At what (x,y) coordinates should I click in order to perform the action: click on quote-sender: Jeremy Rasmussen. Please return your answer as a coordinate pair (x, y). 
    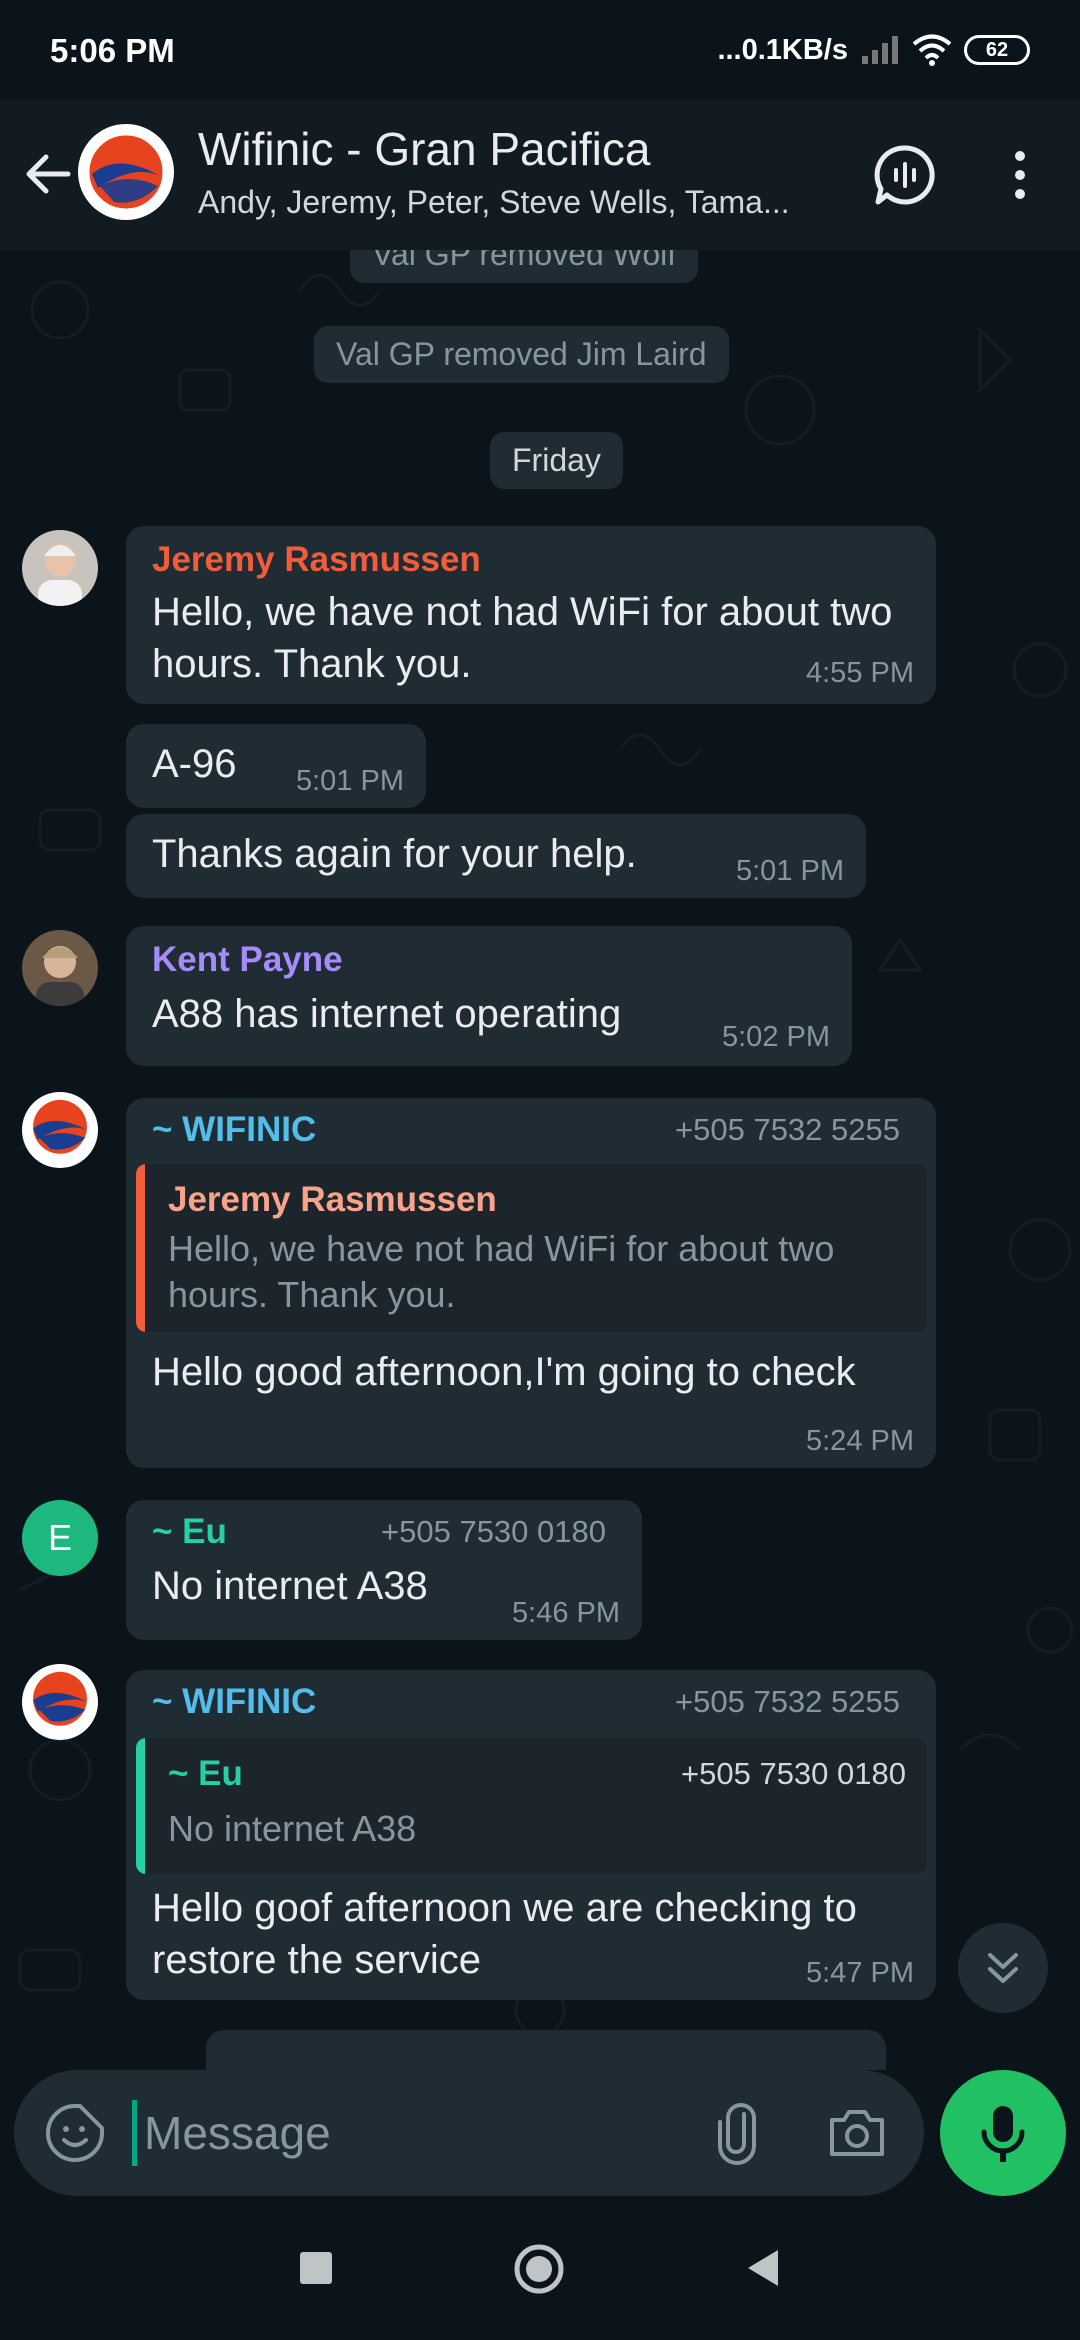
    Looking at the image, I should click on (332, 1199).